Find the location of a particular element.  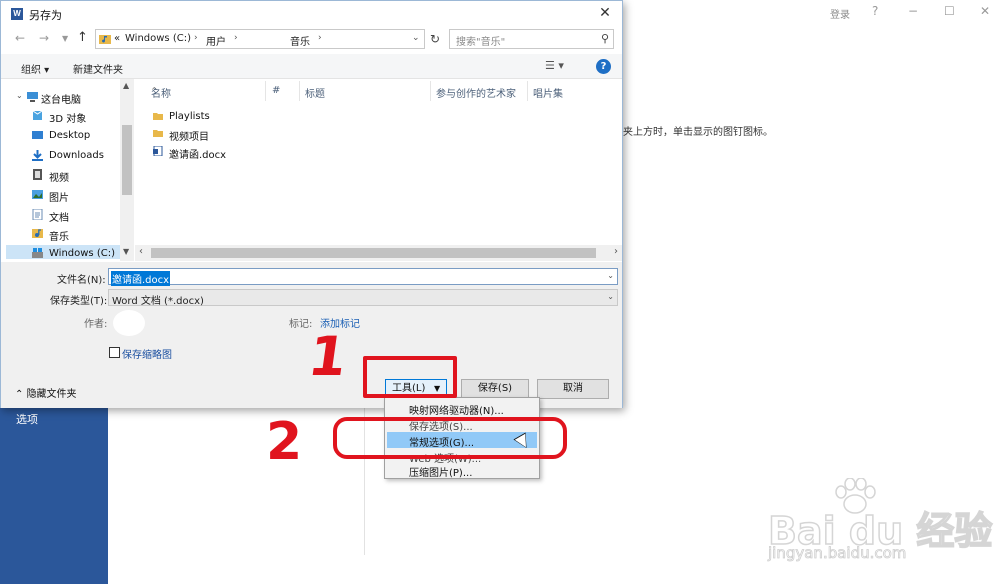

new-folder-button: 新建文件夹 is located at coordinates (98, 68).